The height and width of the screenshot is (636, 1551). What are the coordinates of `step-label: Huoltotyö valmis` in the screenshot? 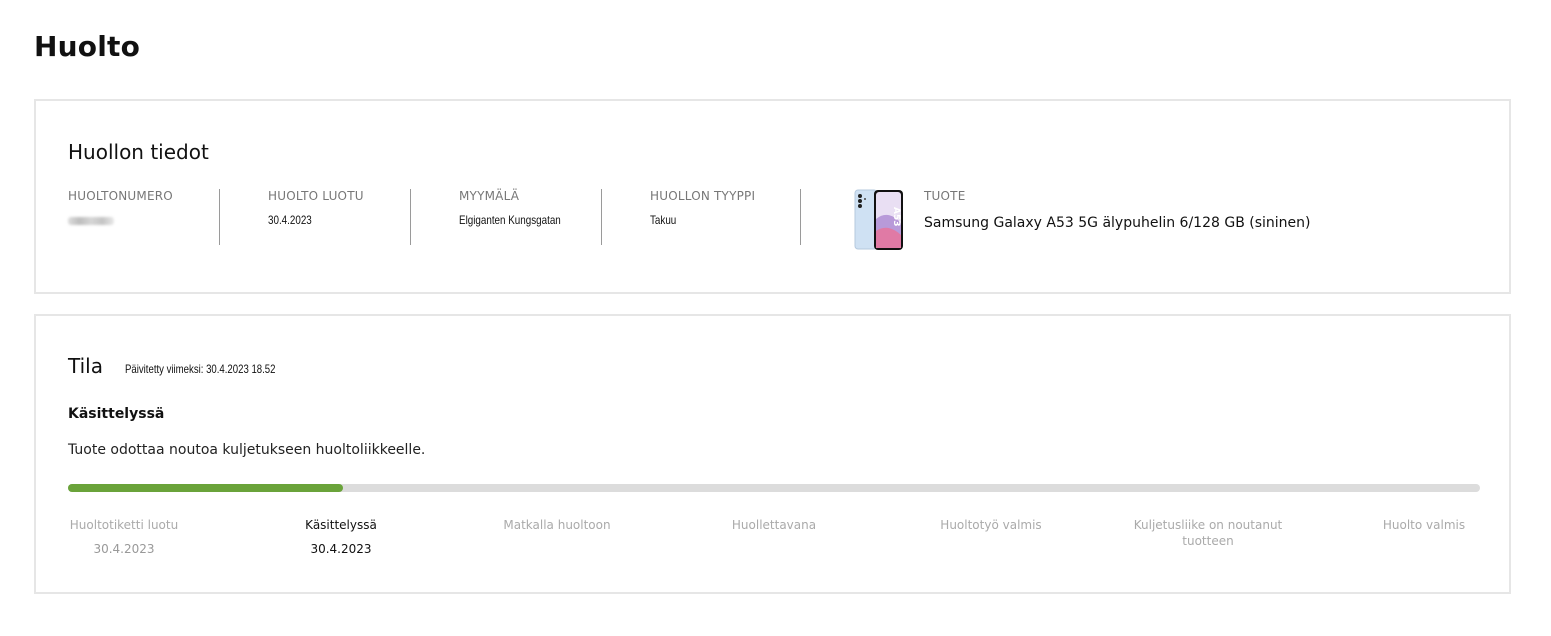 It's located at (991, 525).